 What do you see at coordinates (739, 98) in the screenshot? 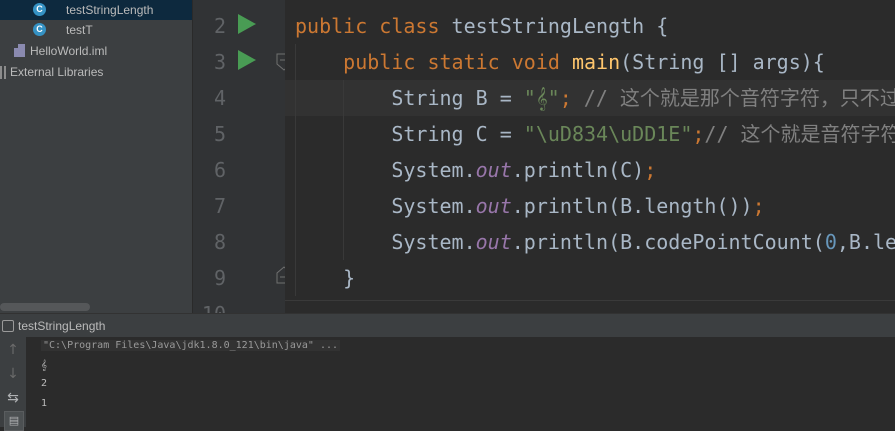
I see `code-token: // 这个就是那个音符字符，只不过由于当前的网页的编码问题而显示不出来` at bounding box center [739, 98].